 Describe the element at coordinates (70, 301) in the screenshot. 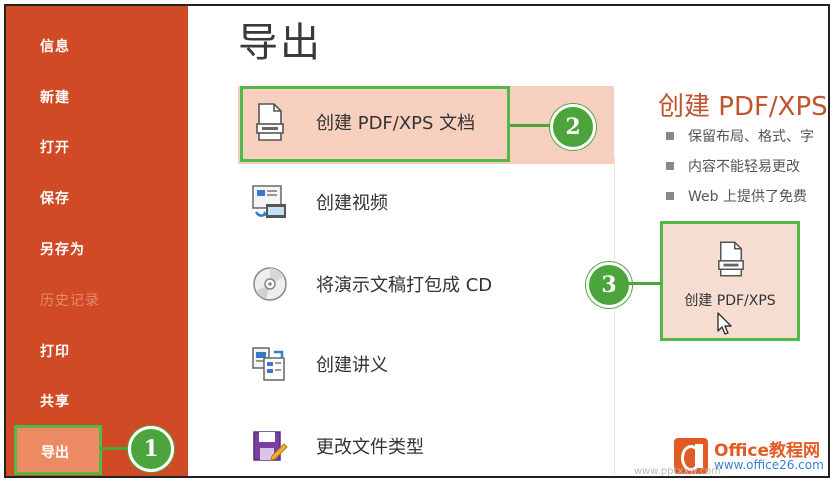

I see `nav-item-history: 历史记录` at that location.